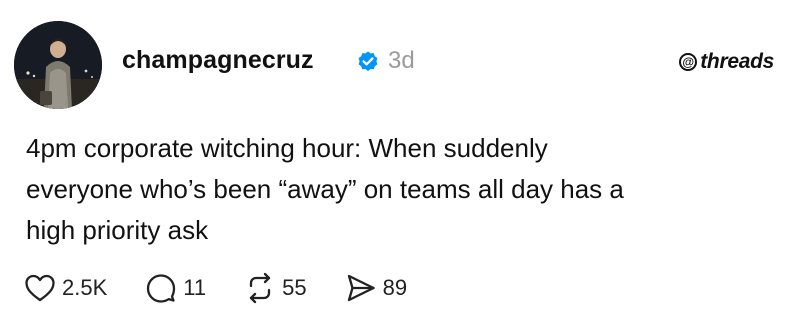 The width and height of the screenshot is (800, 323). Describe the element at coordinates (85, 287) in the screenshot. I see `like-count: 2.5K` at that location.